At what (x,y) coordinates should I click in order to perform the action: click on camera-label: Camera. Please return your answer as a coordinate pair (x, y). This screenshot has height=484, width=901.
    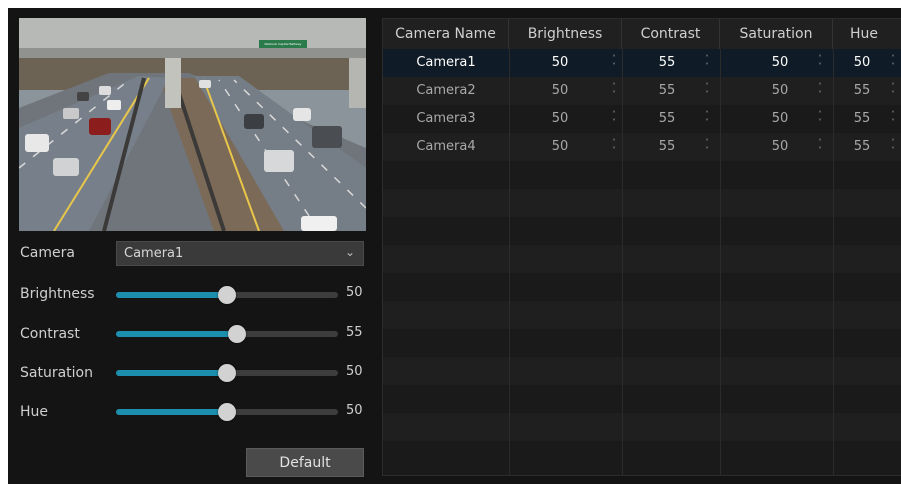
    Looking at the image, I should click on (47, 253).